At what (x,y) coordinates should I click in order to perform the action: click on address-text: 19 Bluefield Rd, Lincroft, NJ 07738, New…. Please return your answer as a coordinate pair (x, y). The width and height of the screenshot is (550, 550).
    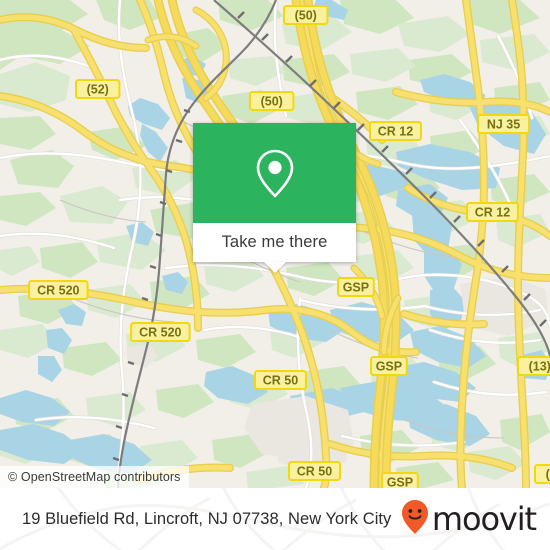
    Looking at the image, I should click on (207, 518).